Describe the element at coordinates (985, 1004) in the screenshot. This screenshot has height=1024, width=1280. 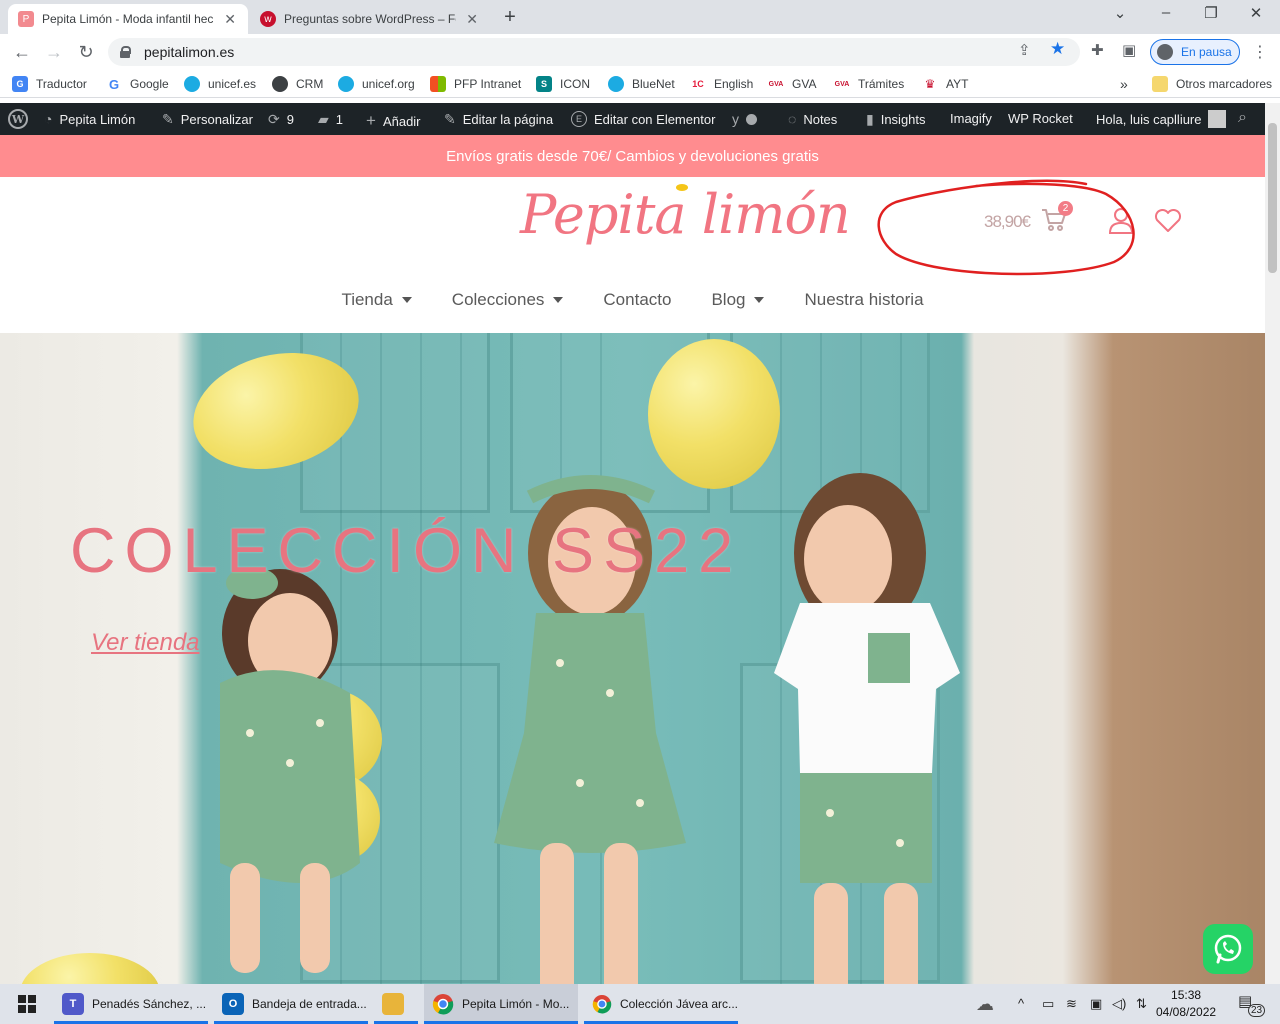
I see `onedrive-cloud-icon: ☁` at that location.